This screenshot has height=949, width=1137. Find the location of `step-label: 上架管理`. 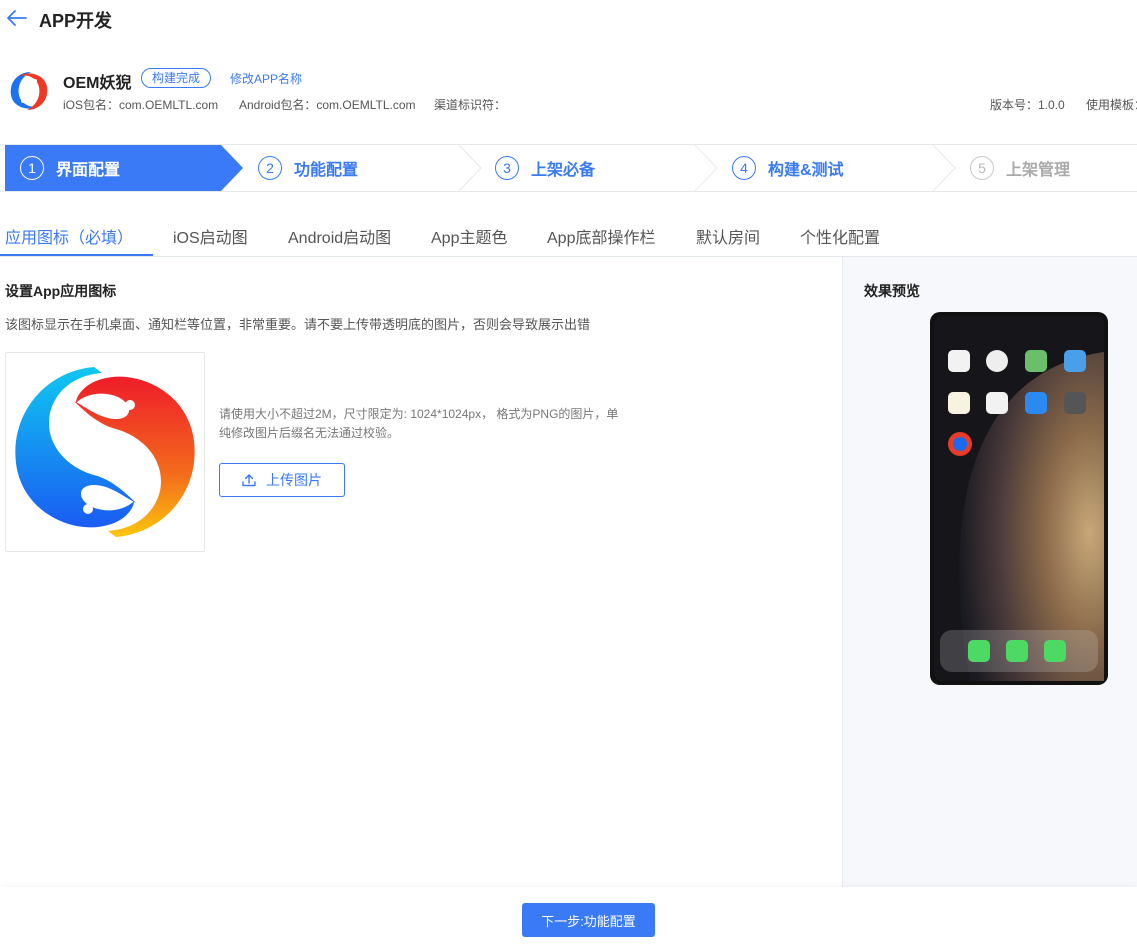

step-label: 上架管理 is located at coordinates (1038, 170).